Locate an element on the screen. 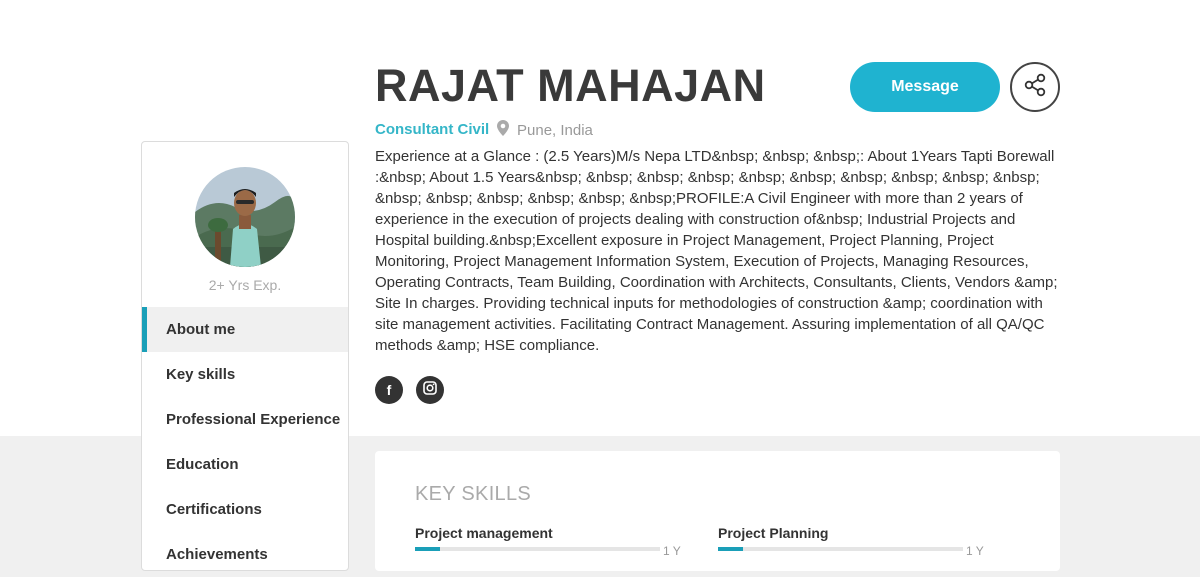 The image size is (1200, 577). instagram-link is located at coordinates (430, 390).